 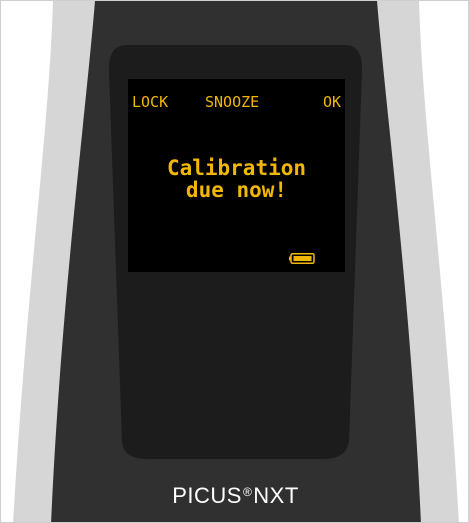 I want to click on registered-mark: ®, so click(x=247, y=492).